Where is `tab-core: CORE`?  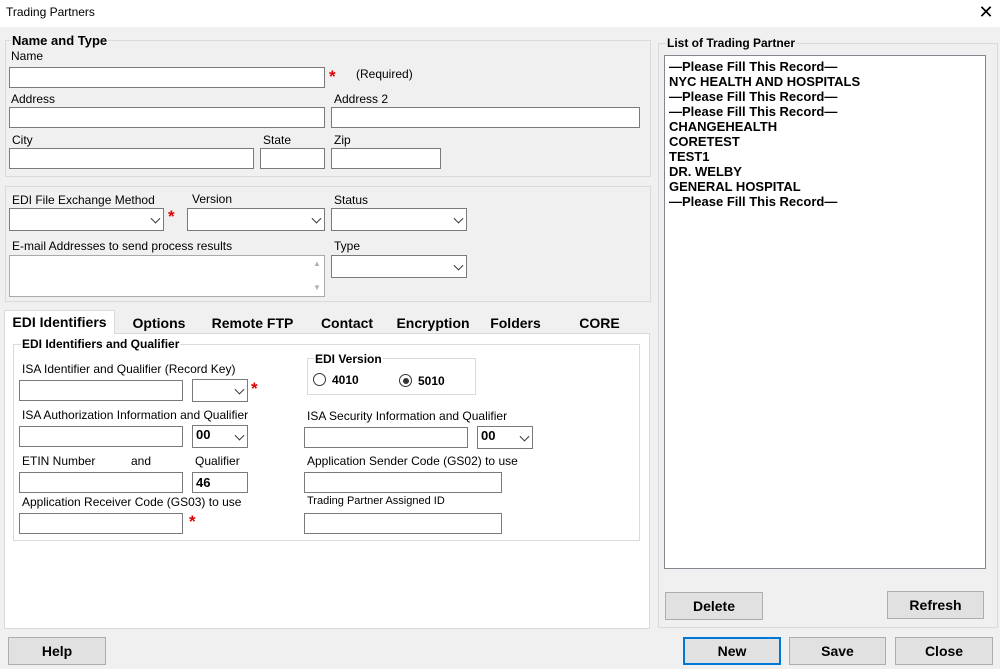
tab-core: CORE is located at coordinates (599, 323).